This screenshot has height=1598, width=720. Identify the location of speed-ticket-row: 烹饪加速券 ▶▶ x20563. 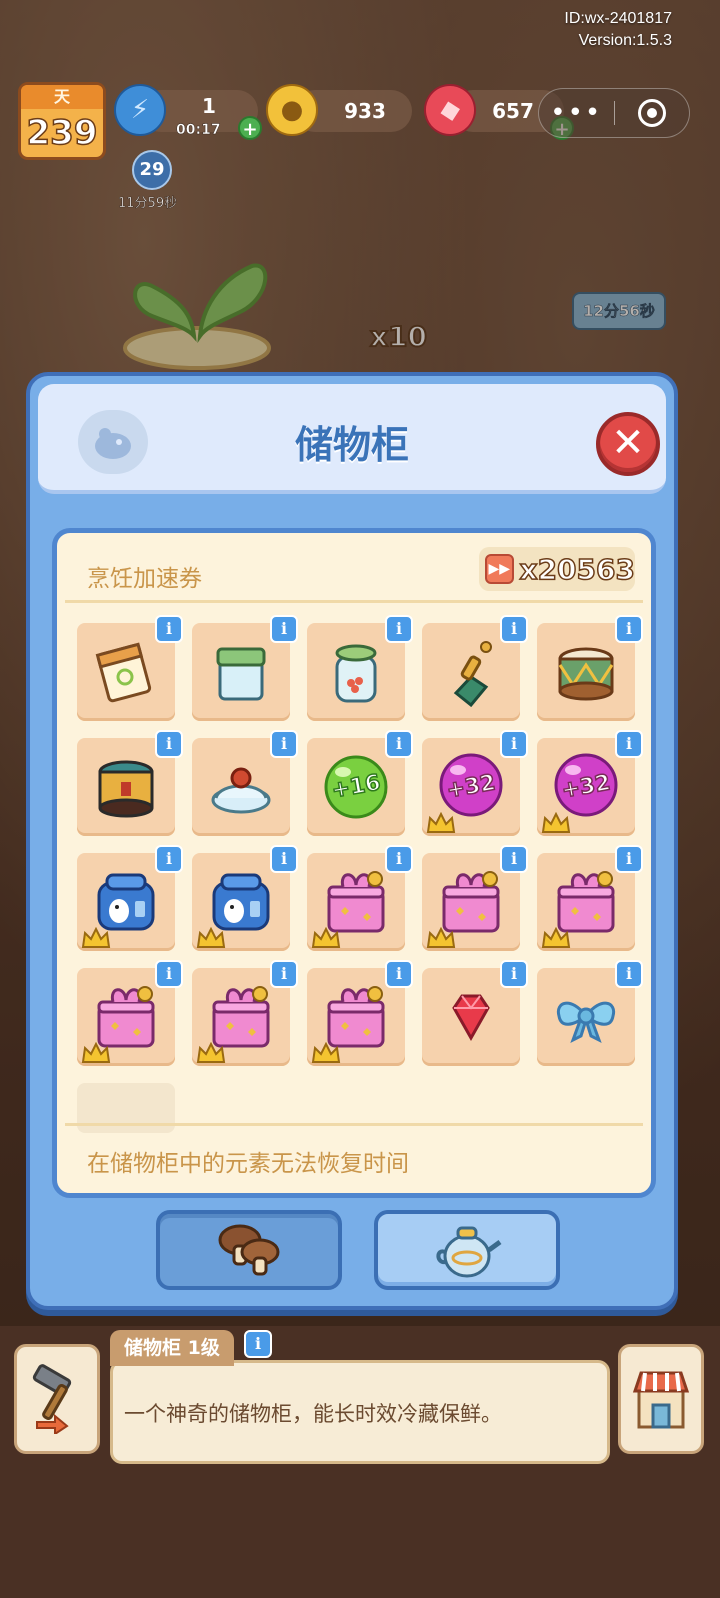
(354, 572).